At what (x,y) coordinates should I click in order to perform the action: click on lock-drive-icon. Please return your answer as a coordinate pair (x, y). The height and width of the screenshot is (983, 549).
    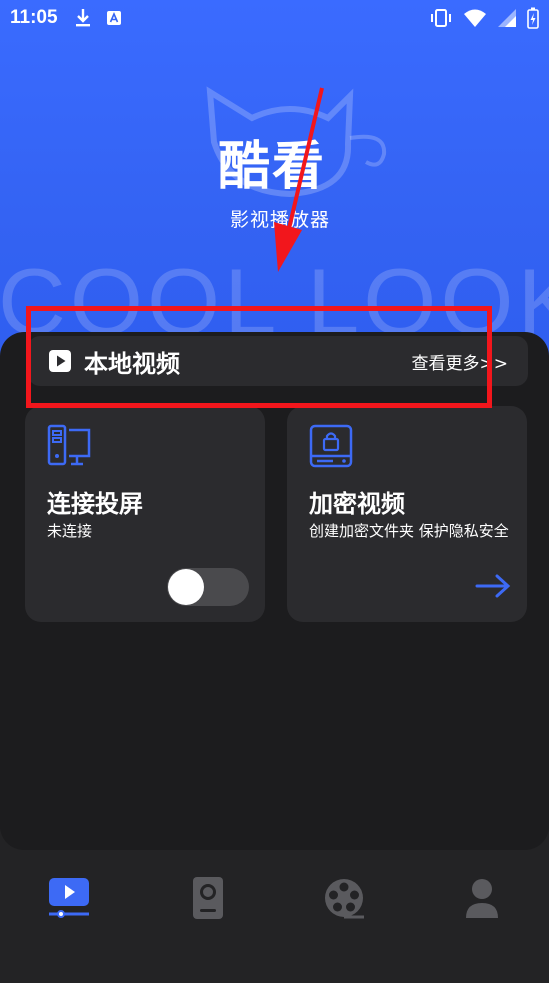
    Looking at the image, I should click on (331, 446).